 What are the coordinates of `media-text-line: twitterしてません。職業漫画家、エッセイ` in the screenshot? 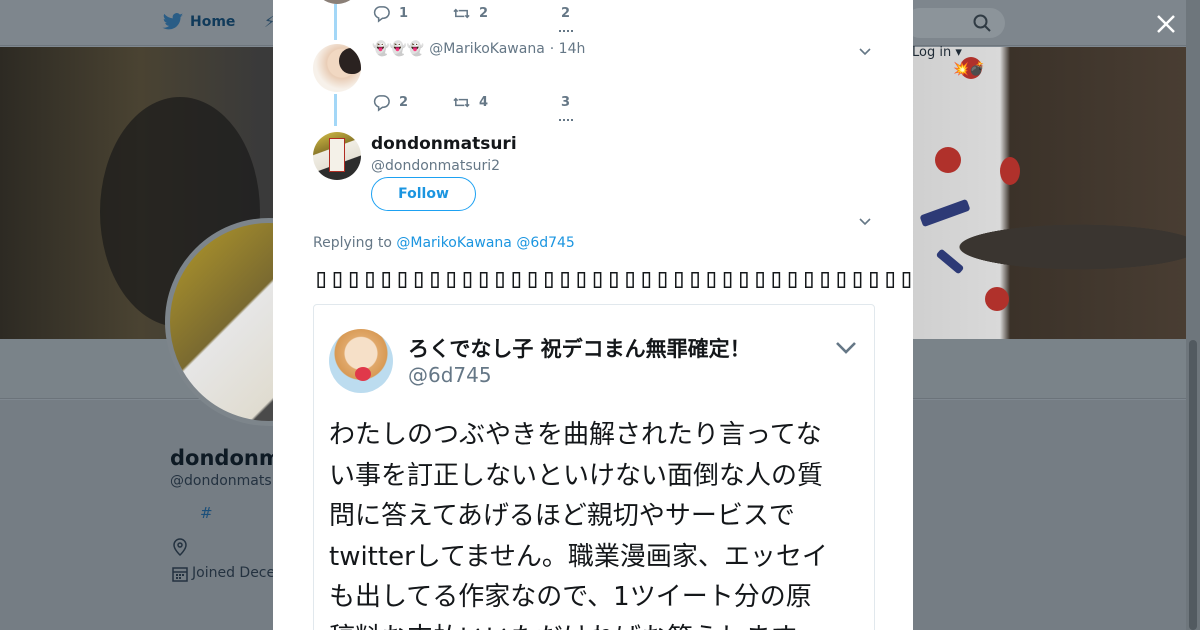 It's located at (578, 556).